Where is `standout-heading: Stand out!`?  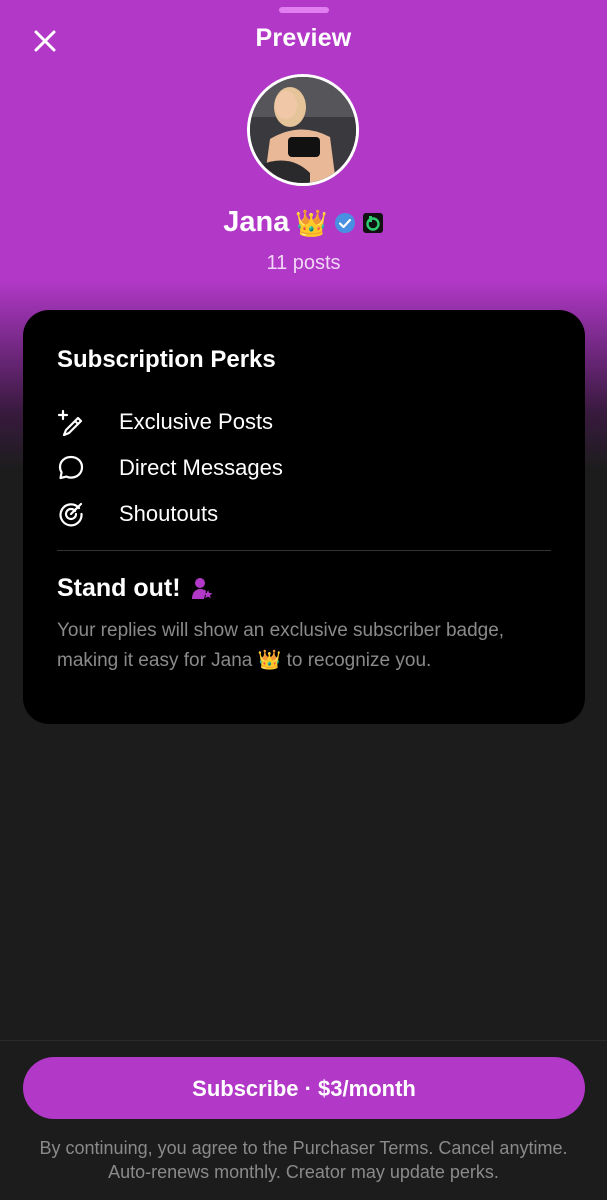 standout-heading: Stand out! is located at coordinates (135, 588).